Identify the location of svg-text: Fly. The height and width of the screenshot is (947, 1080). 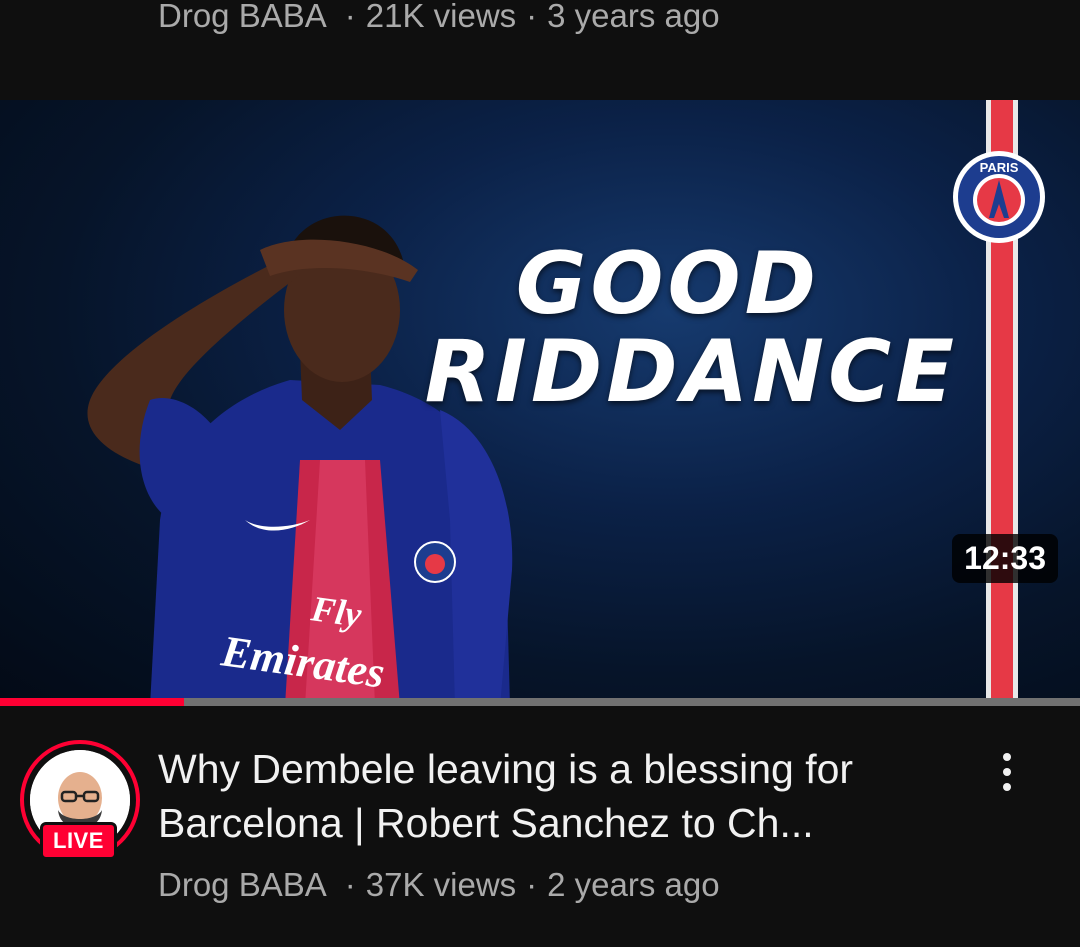
(336, 611).